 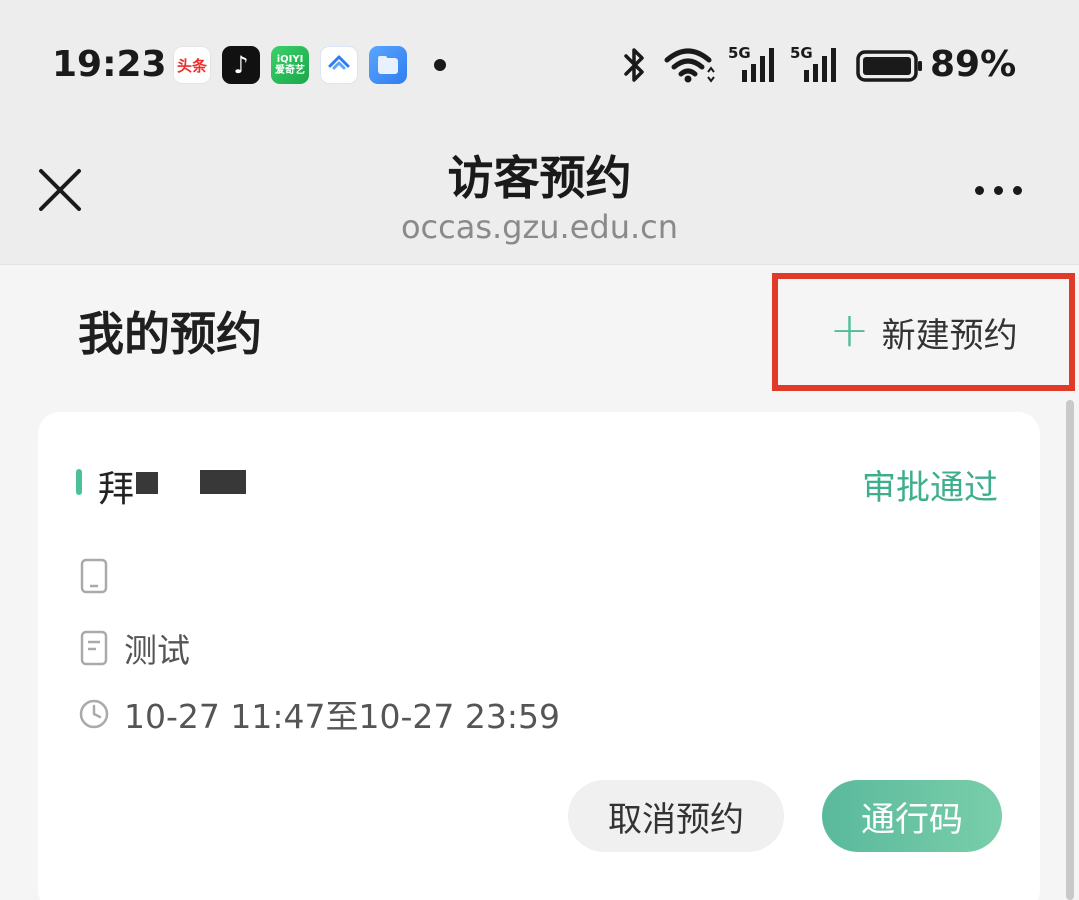 What do you see at coordinates (1070, 650) in the screenshot?
I see `scrollbar` at bounding box center [1070, 650].